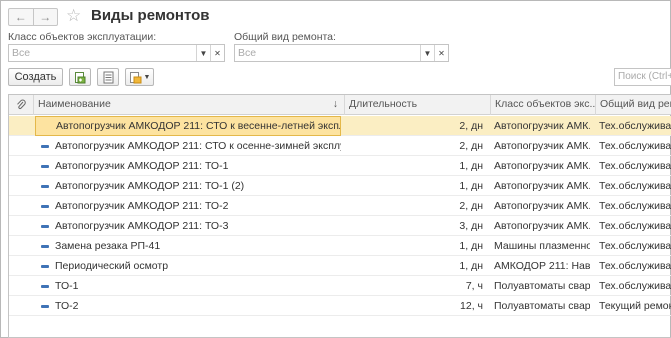 This screenshot has height=338, width=671. Describe the element at coordinates (642, 77) in the screenshot. I see `search-input: Поиск (Ctrl+F)` at that location.